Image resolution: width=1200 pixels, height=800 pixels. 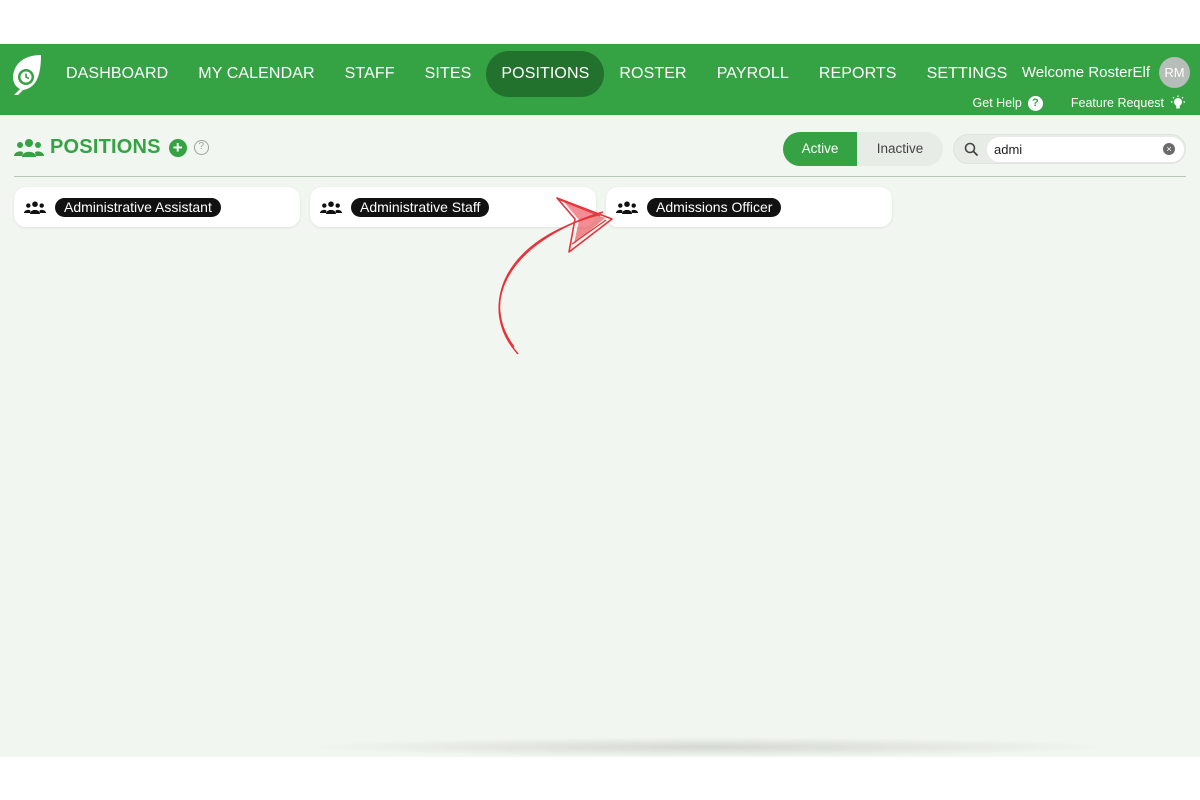 I want to click on bottom-shadow, so click(x=710, y=747).